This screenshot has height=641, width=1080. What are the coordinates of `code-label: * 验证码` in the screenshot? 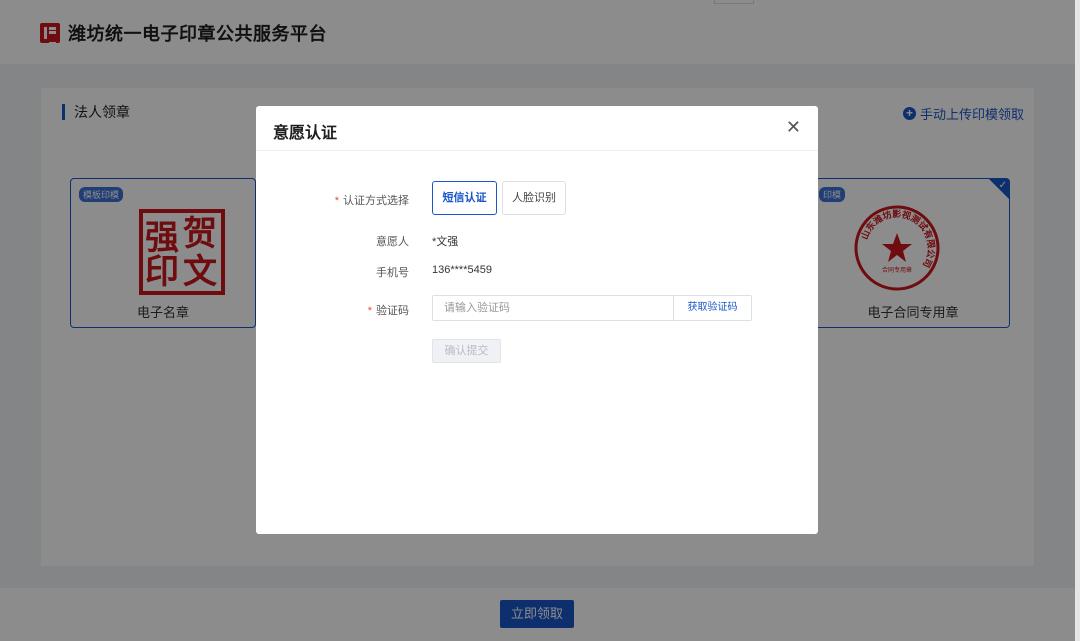 It's located at (349, 310).